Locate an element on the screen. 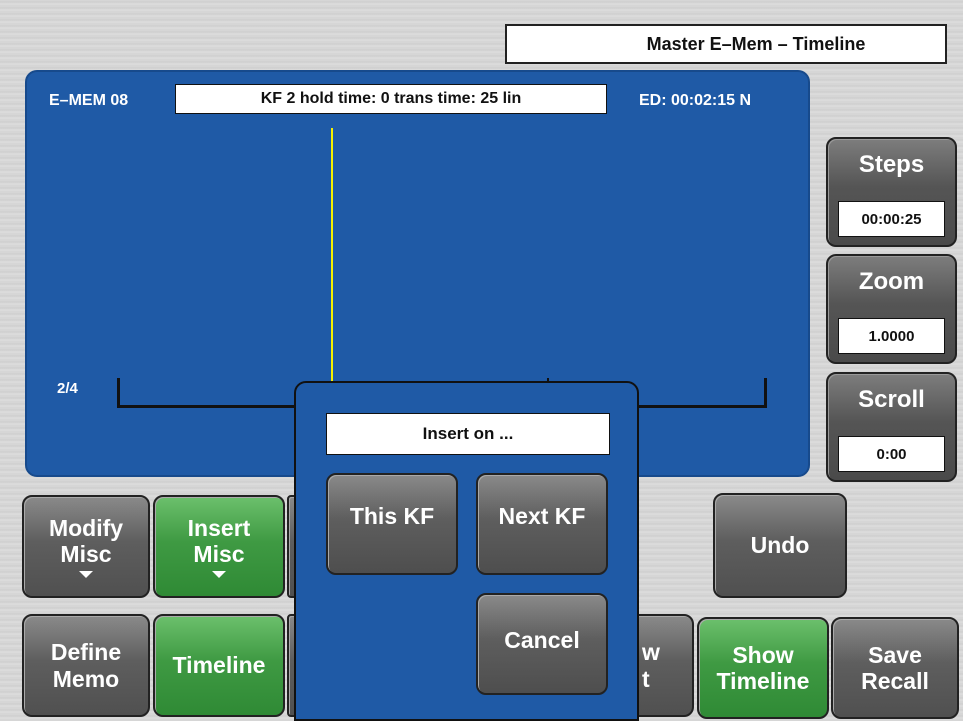 The image size is (963, 721). track-label: 2/4 is located at coordinates (67, 388).